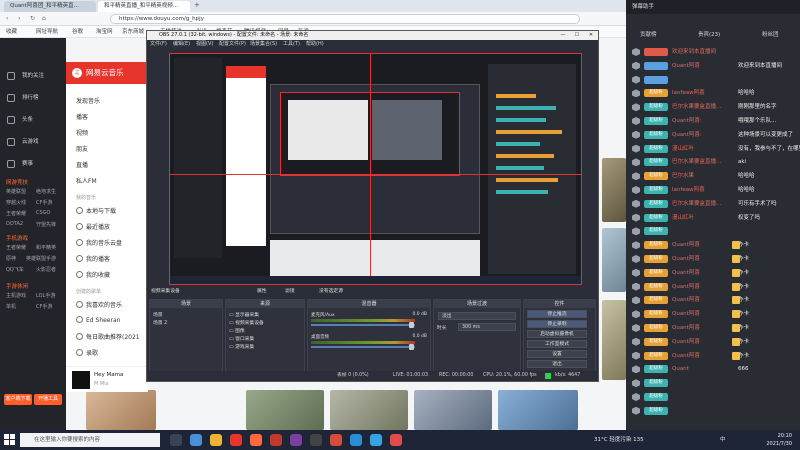 The image size is (800, 450). Describe the element at coordinates (232, 44) in the screenshot. I see `menu-profile: 配置文件(P)` at that location.